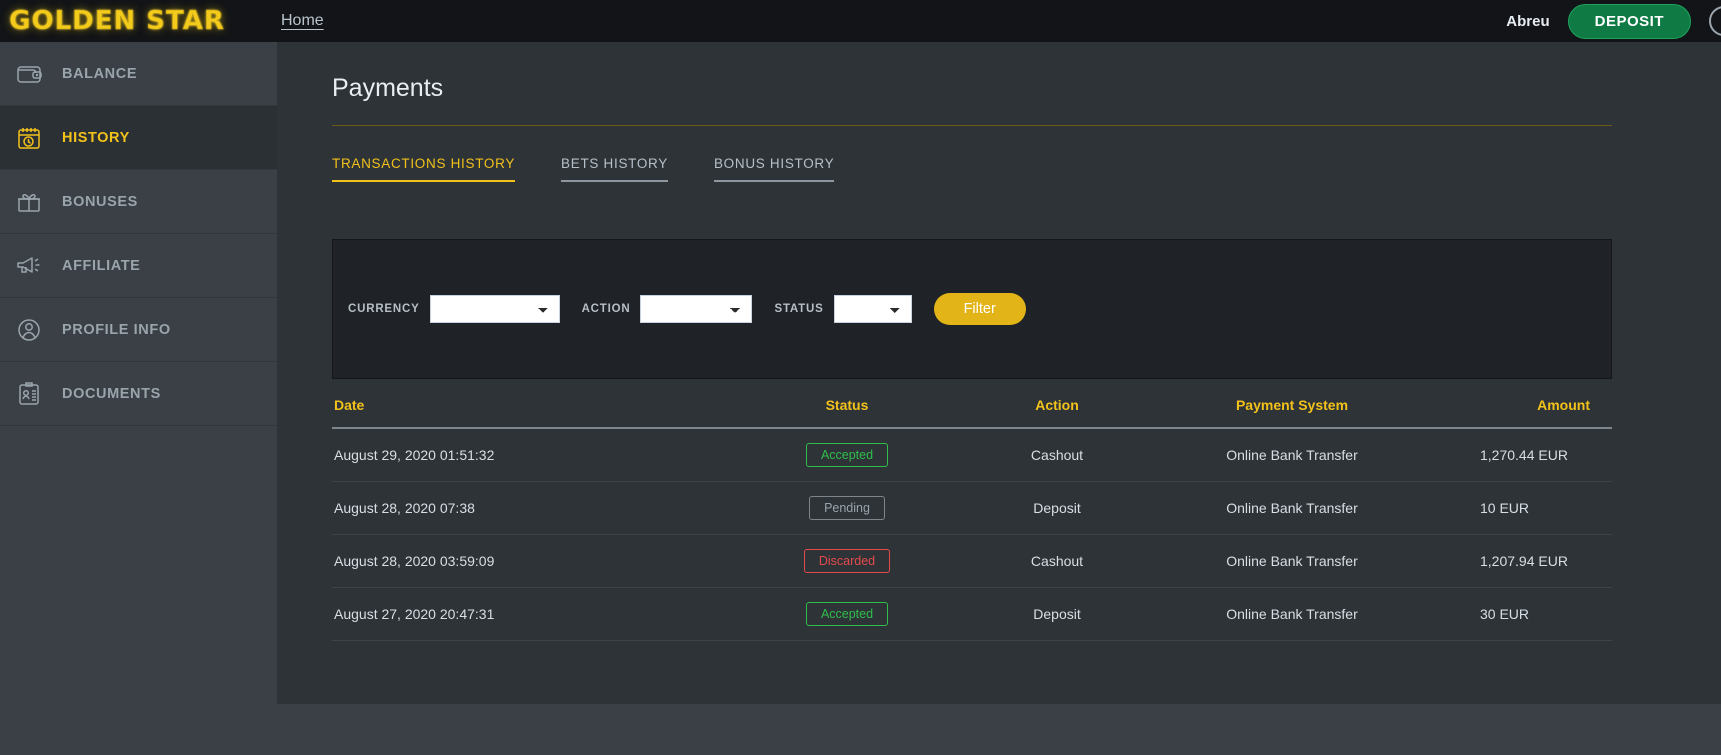 The image size is (1721, 755). Describe the element at coordinates (1522, 614) in the screenshot. I see `cell-amount: 30 EUR` at that location.